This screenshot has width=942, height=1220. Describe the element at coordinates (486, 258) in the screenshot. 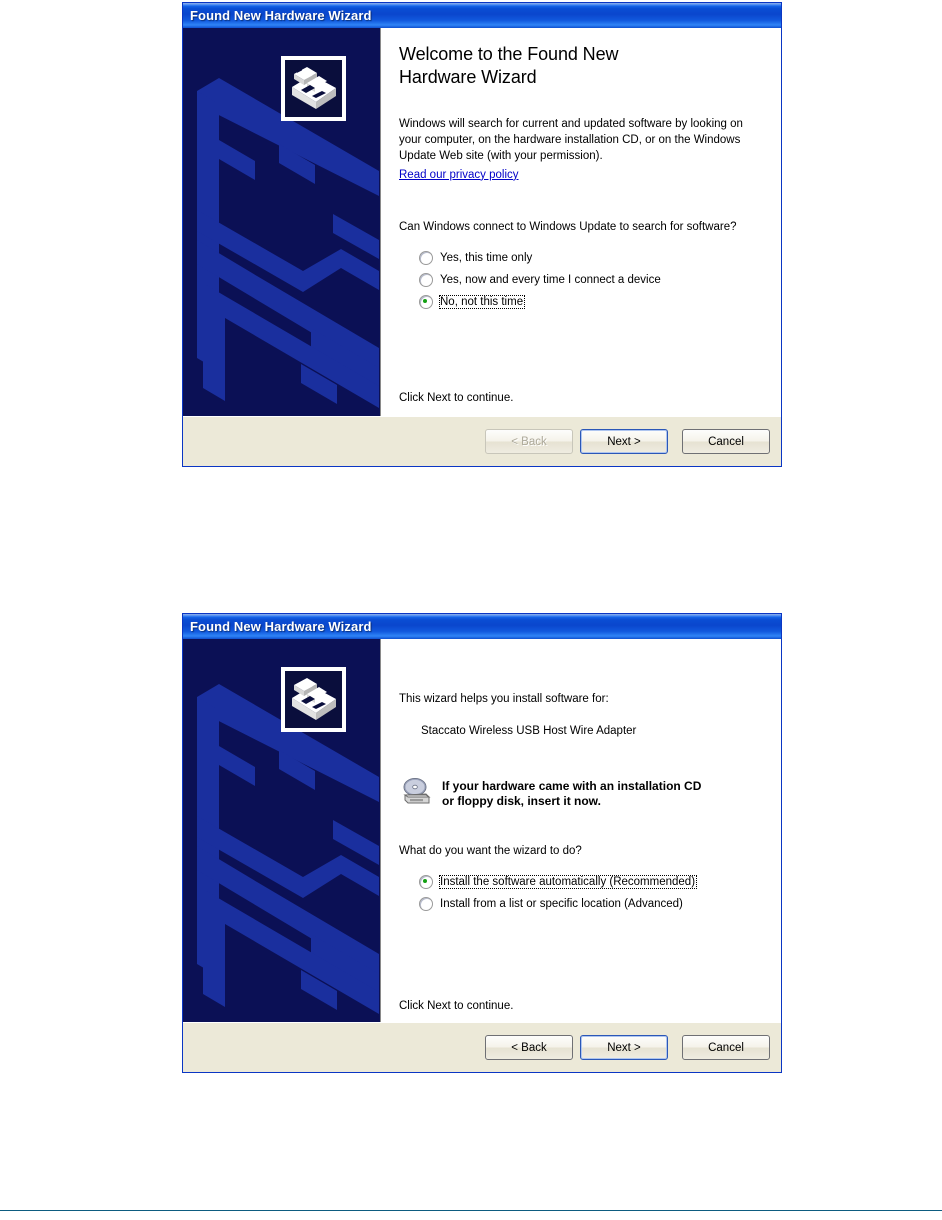

I see `radio-label: Yes, this time only` at that location.